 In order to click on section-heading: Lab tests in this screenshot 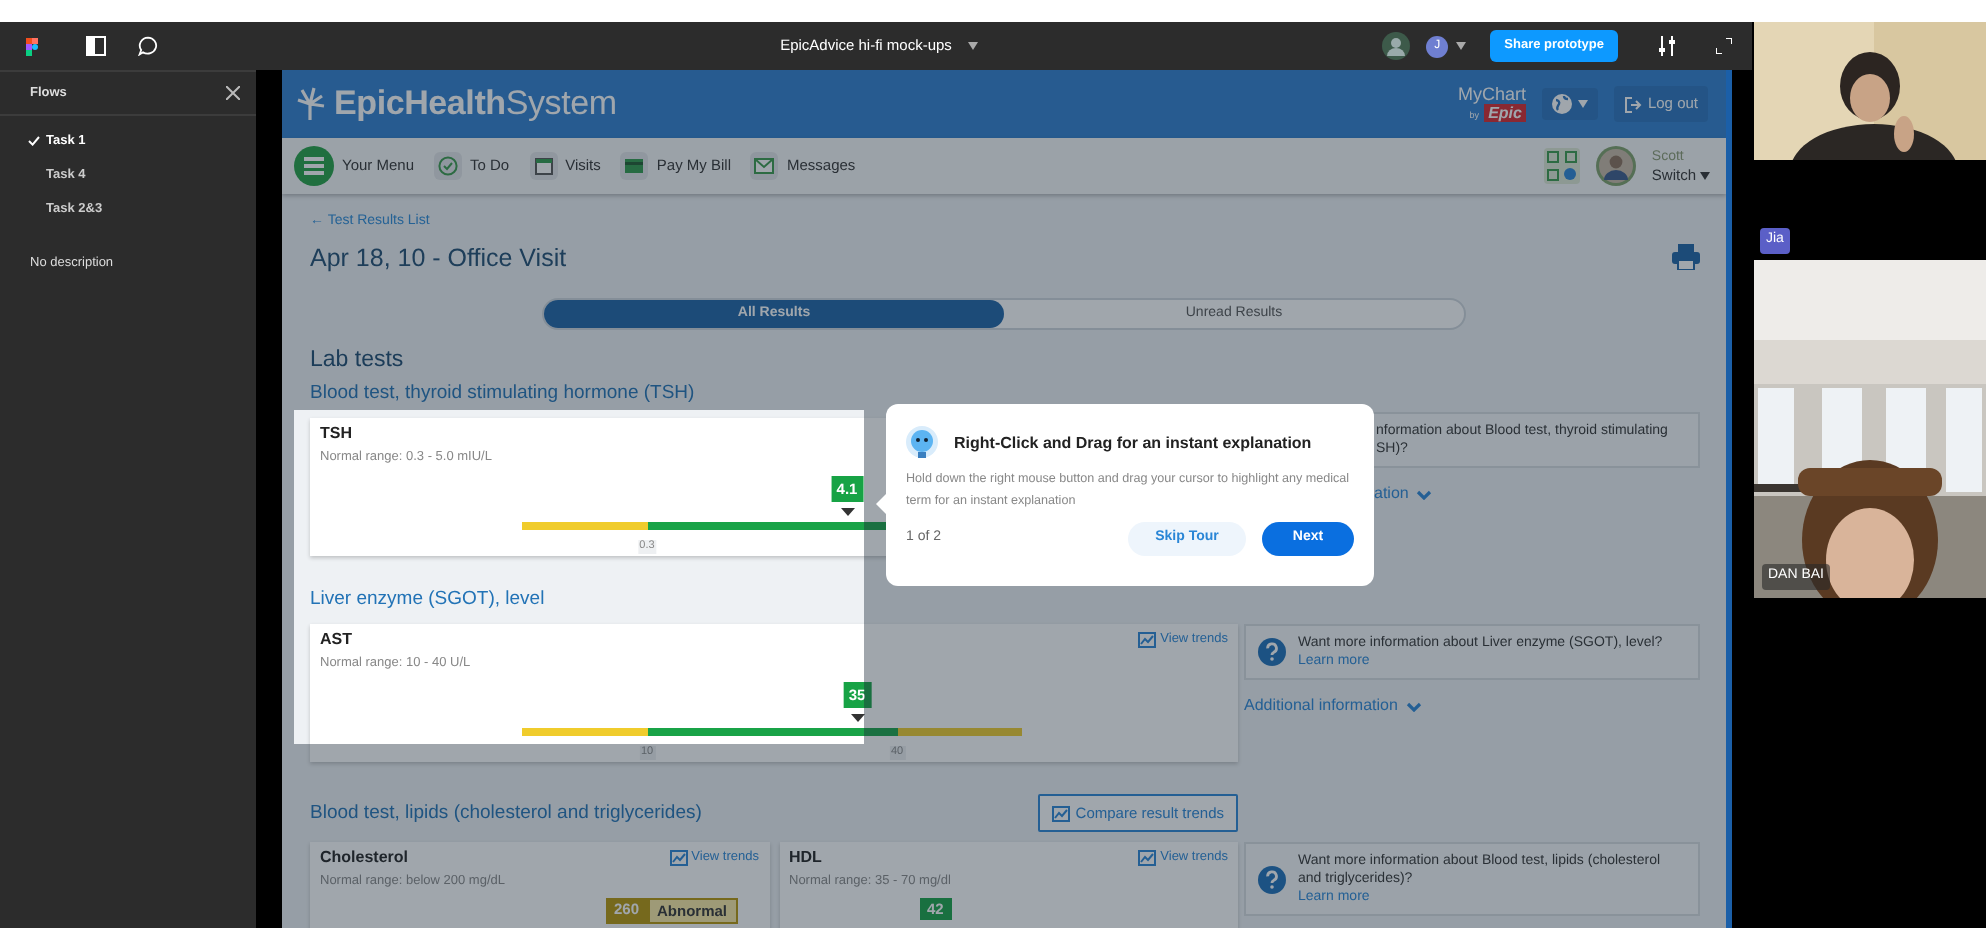, I will do `click(358, 360)`.